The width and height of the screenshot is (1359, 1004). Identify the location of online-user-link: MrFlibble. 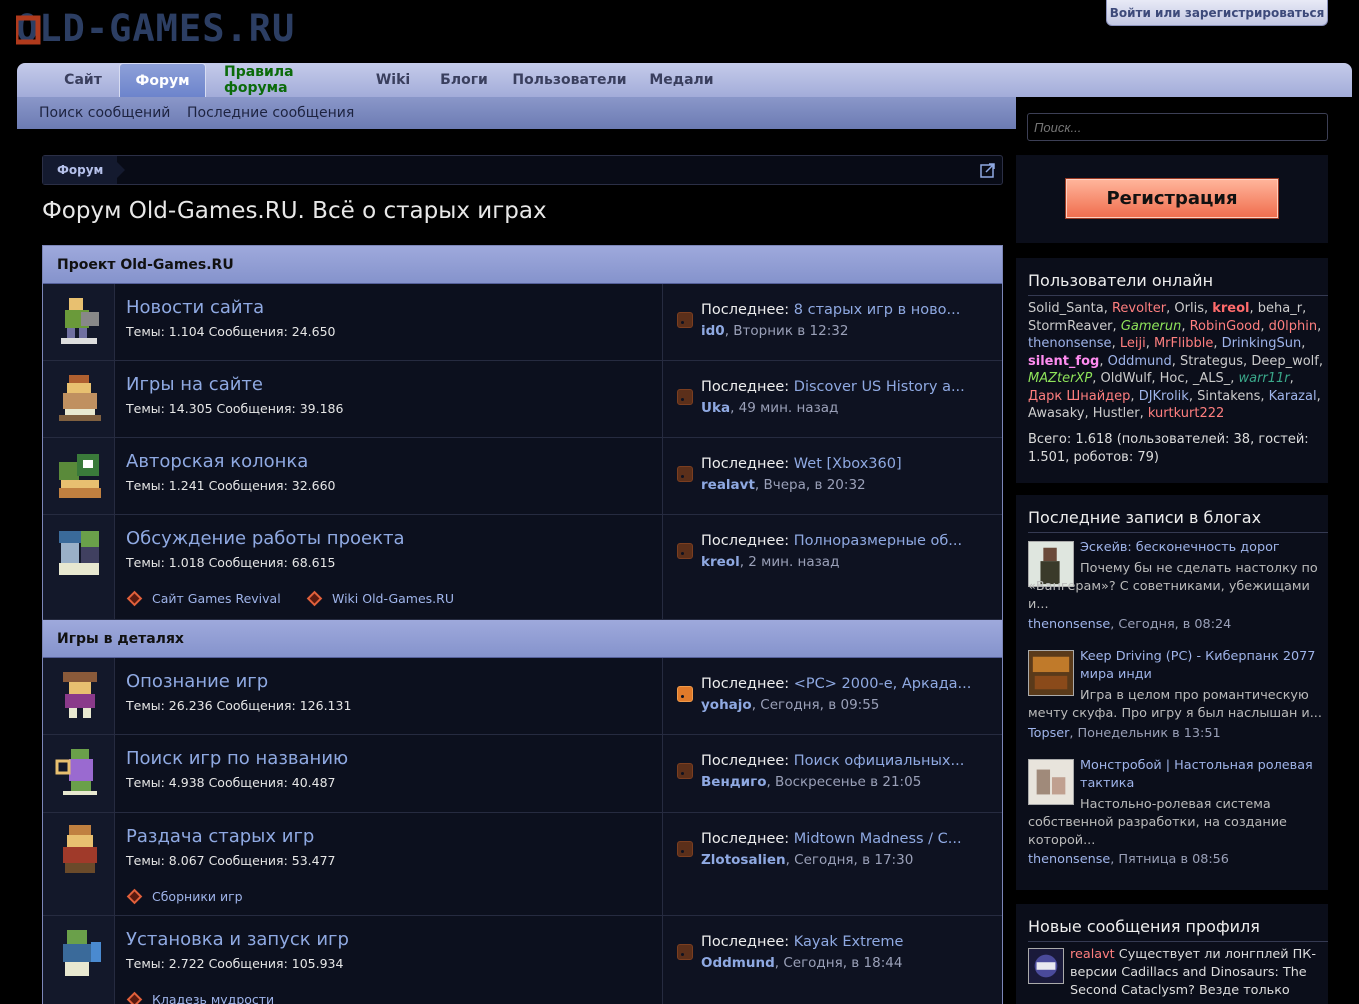
(1183, 343).